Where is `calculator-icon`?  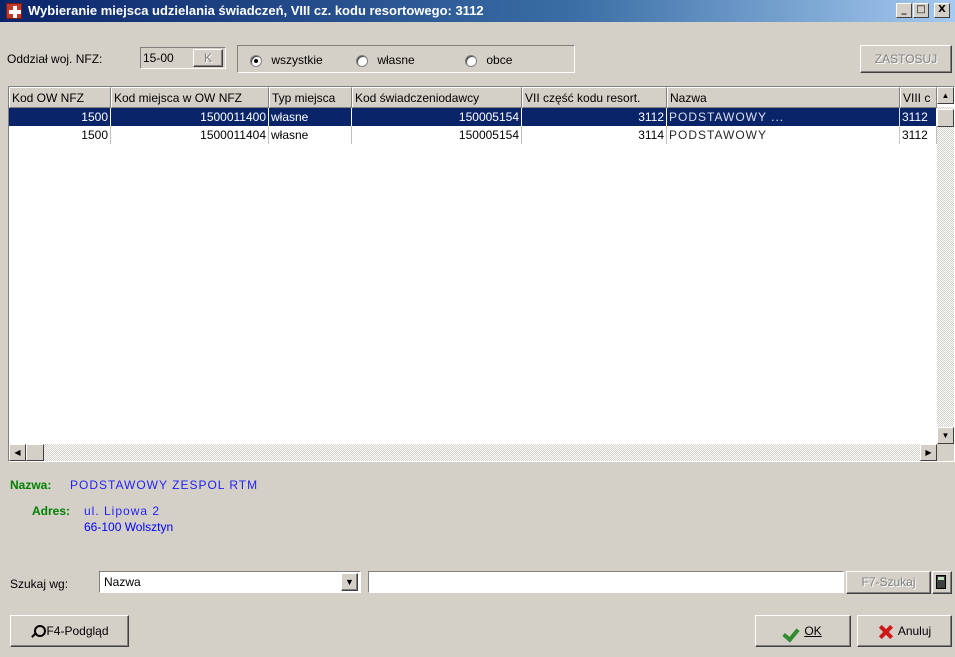 calculator-icon is located at coordinates (941, 582).